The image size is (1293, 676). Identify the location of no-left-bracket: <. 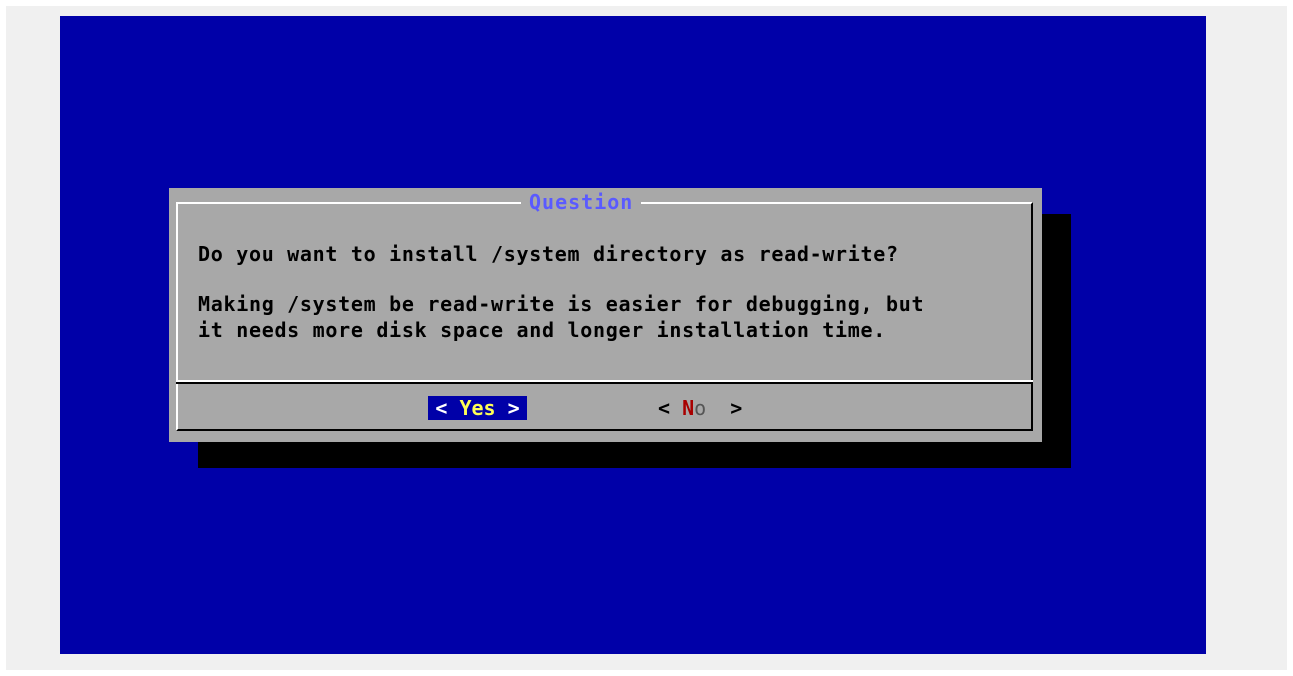
(664, 408).